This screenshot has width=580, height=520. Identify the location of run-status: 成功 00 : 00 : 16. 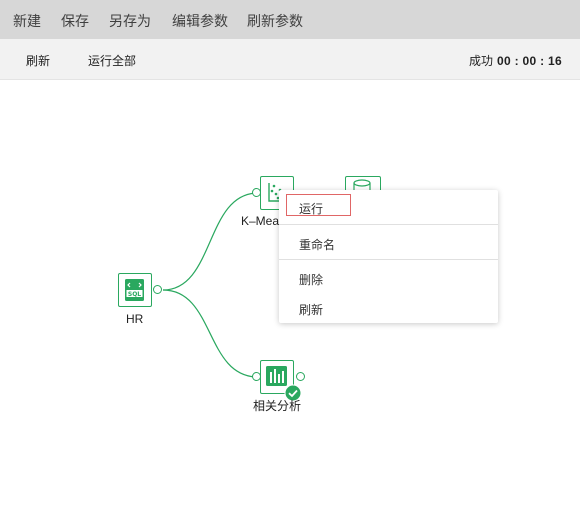
(515, 60).